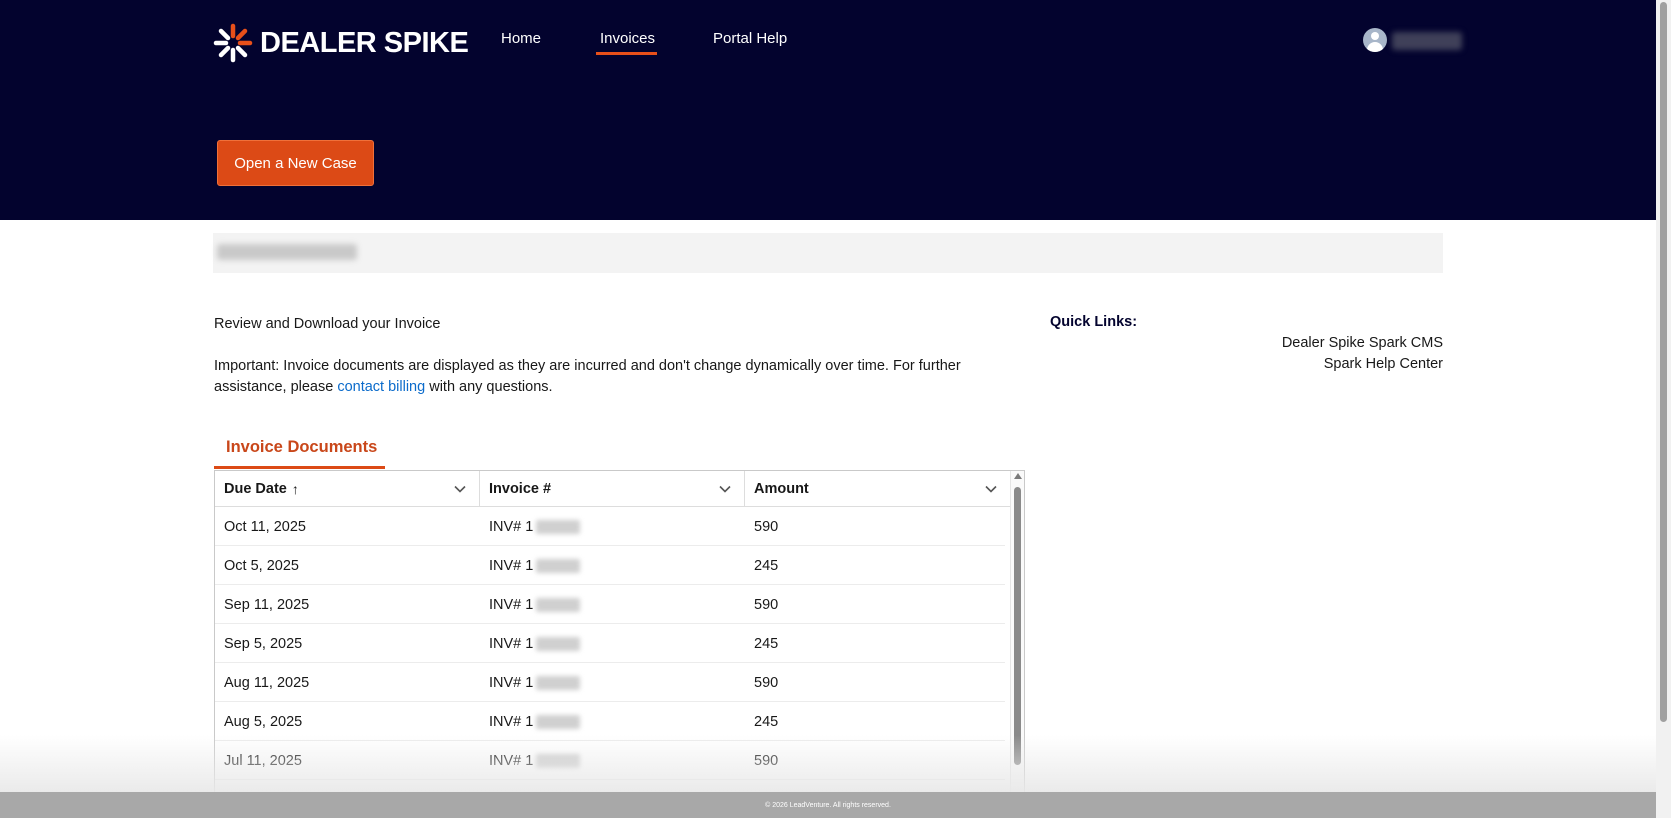  I want to click on table-header: Due Date ↑ Invoice # Amount, so click(612, 489).